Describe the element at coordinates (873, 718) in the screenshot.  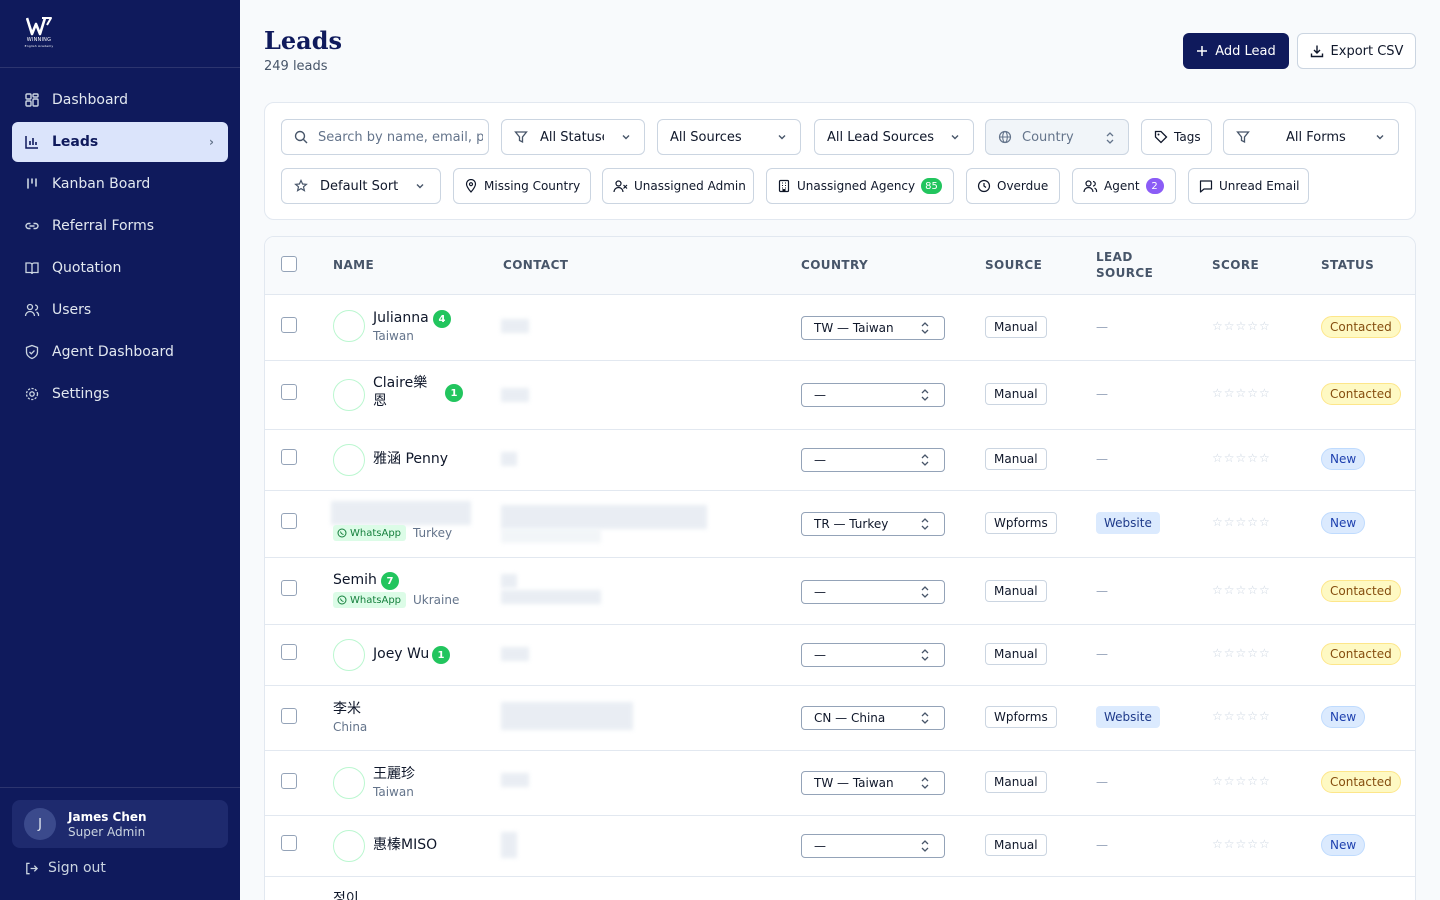
I see `country-select: CN — China` at that location.